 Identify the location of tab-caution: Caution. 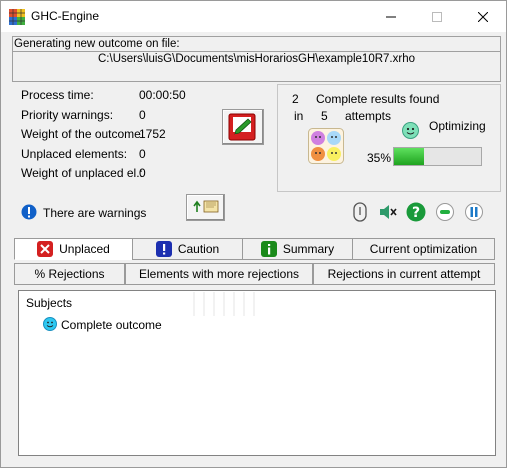
(187, 249).